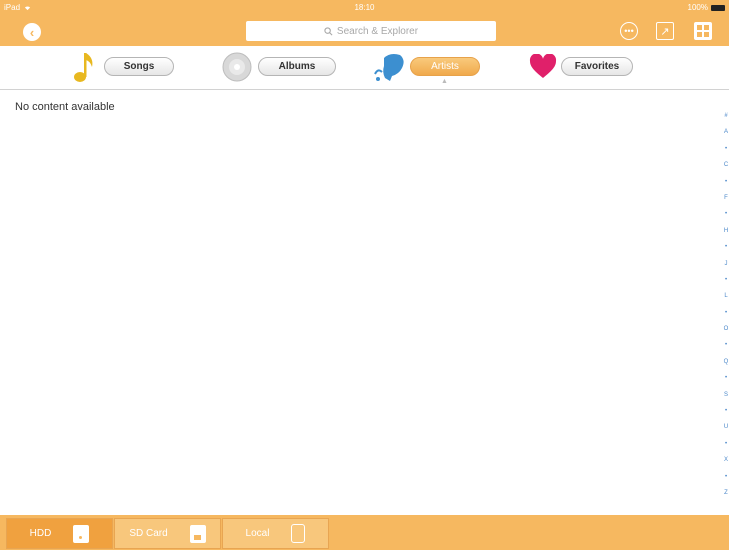 This screenshot has width=729, height=550. I want to click on grid-view-icon, so click(703, 31).